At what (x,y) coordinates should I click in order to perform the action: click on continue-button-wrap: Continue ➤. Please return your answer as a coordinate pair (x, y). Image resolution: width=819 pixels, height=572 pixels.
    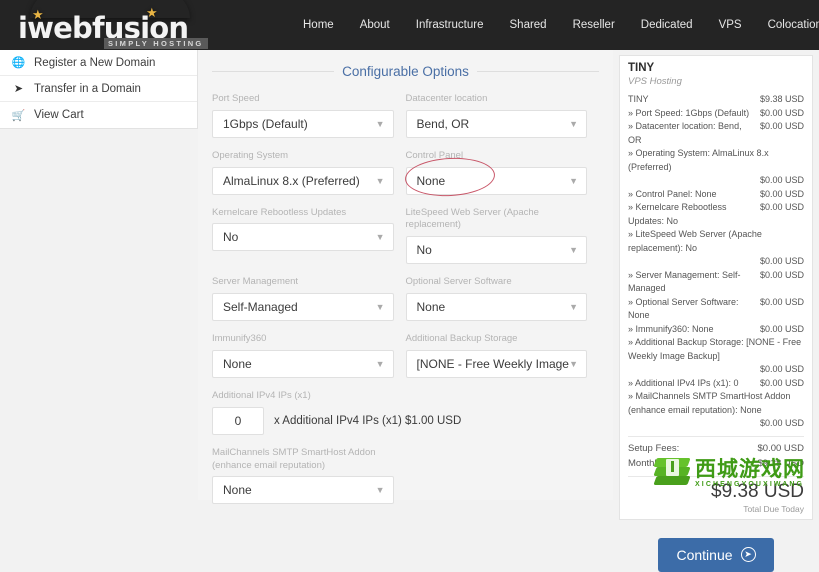
    Looking at the image, I should click on (716, 554).